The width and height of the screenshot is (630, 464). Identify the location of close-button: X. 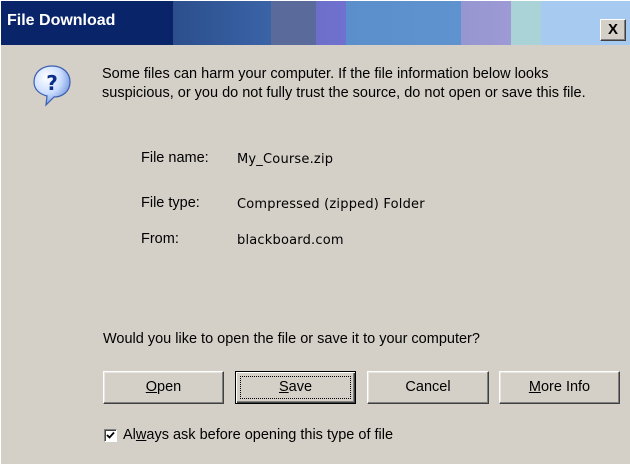
(613, 30).